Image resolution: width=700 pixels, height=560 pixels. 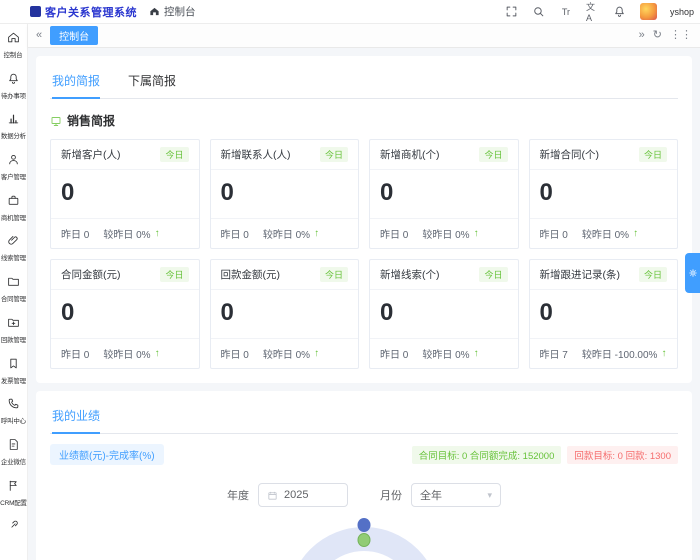 I want to click on sidebar-item-callcenter: 呼叫中心, so click(x=14, y=417).